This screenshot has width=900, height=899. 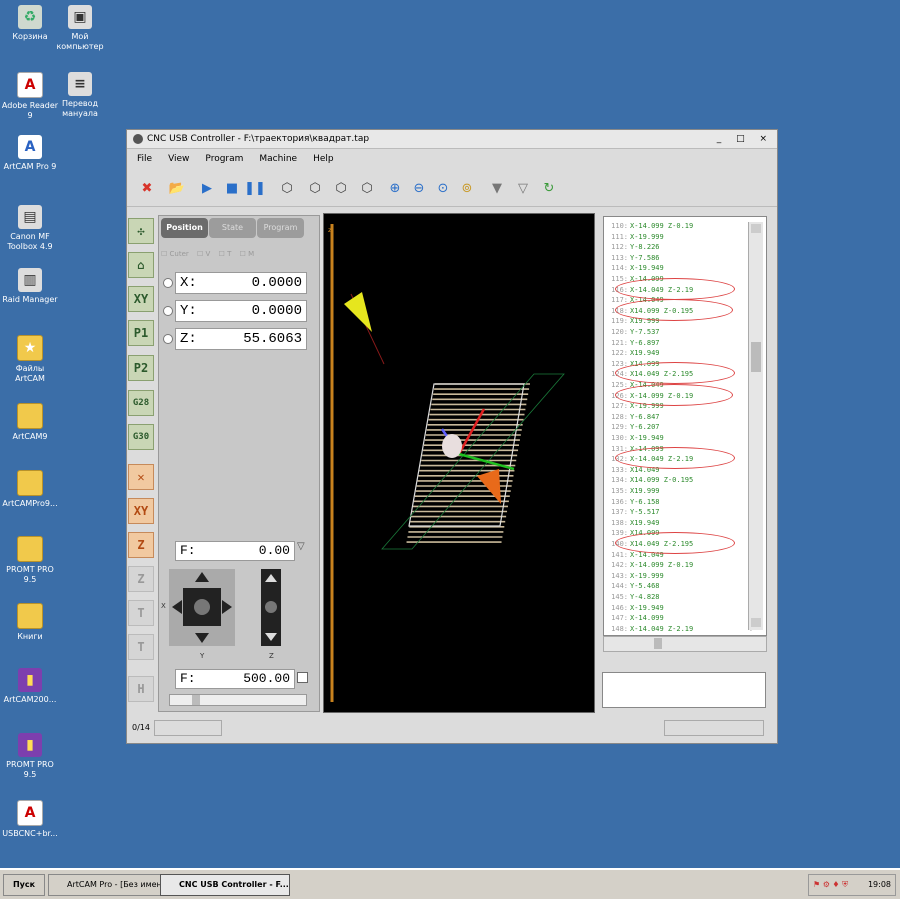 What do you see at coordinates (678, 480) in the screenshot?
I see `gcode-line: 134:X14.099 Z-0.195⸵` at bounding box center [678, 480].